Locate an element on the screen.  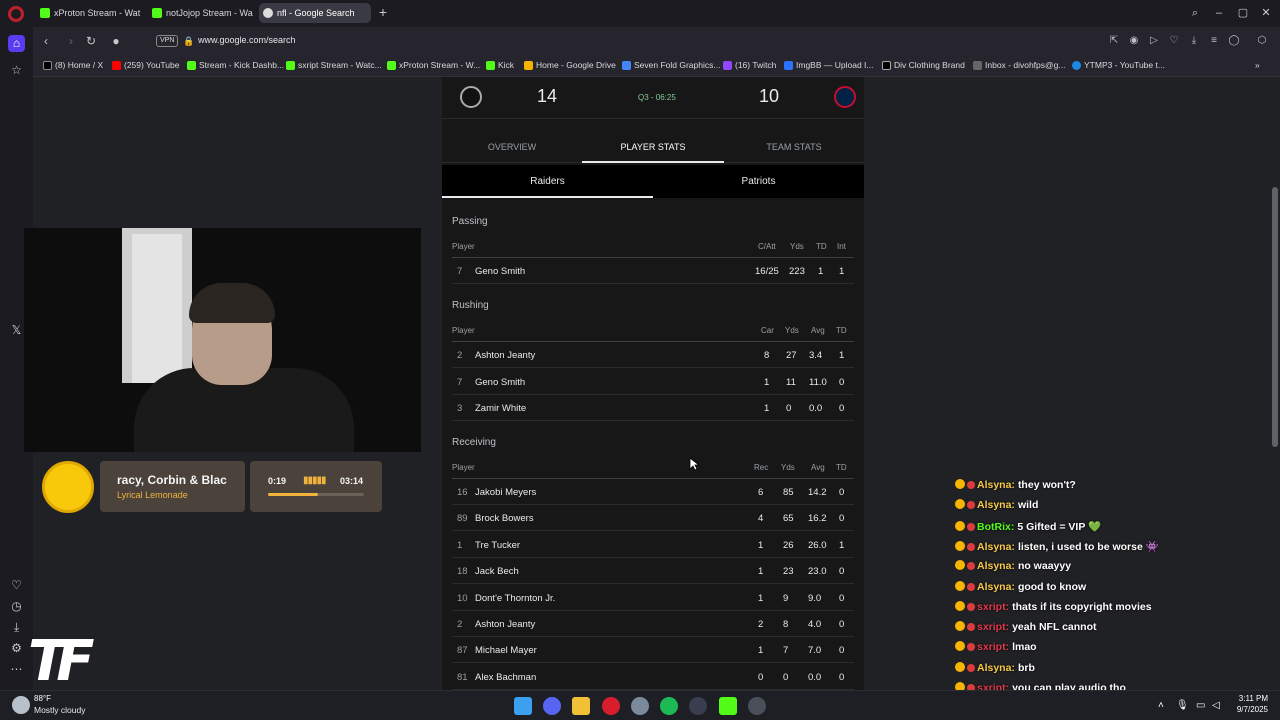
bookmark-x: (8) Home / X is located at coordinates (73, 65).